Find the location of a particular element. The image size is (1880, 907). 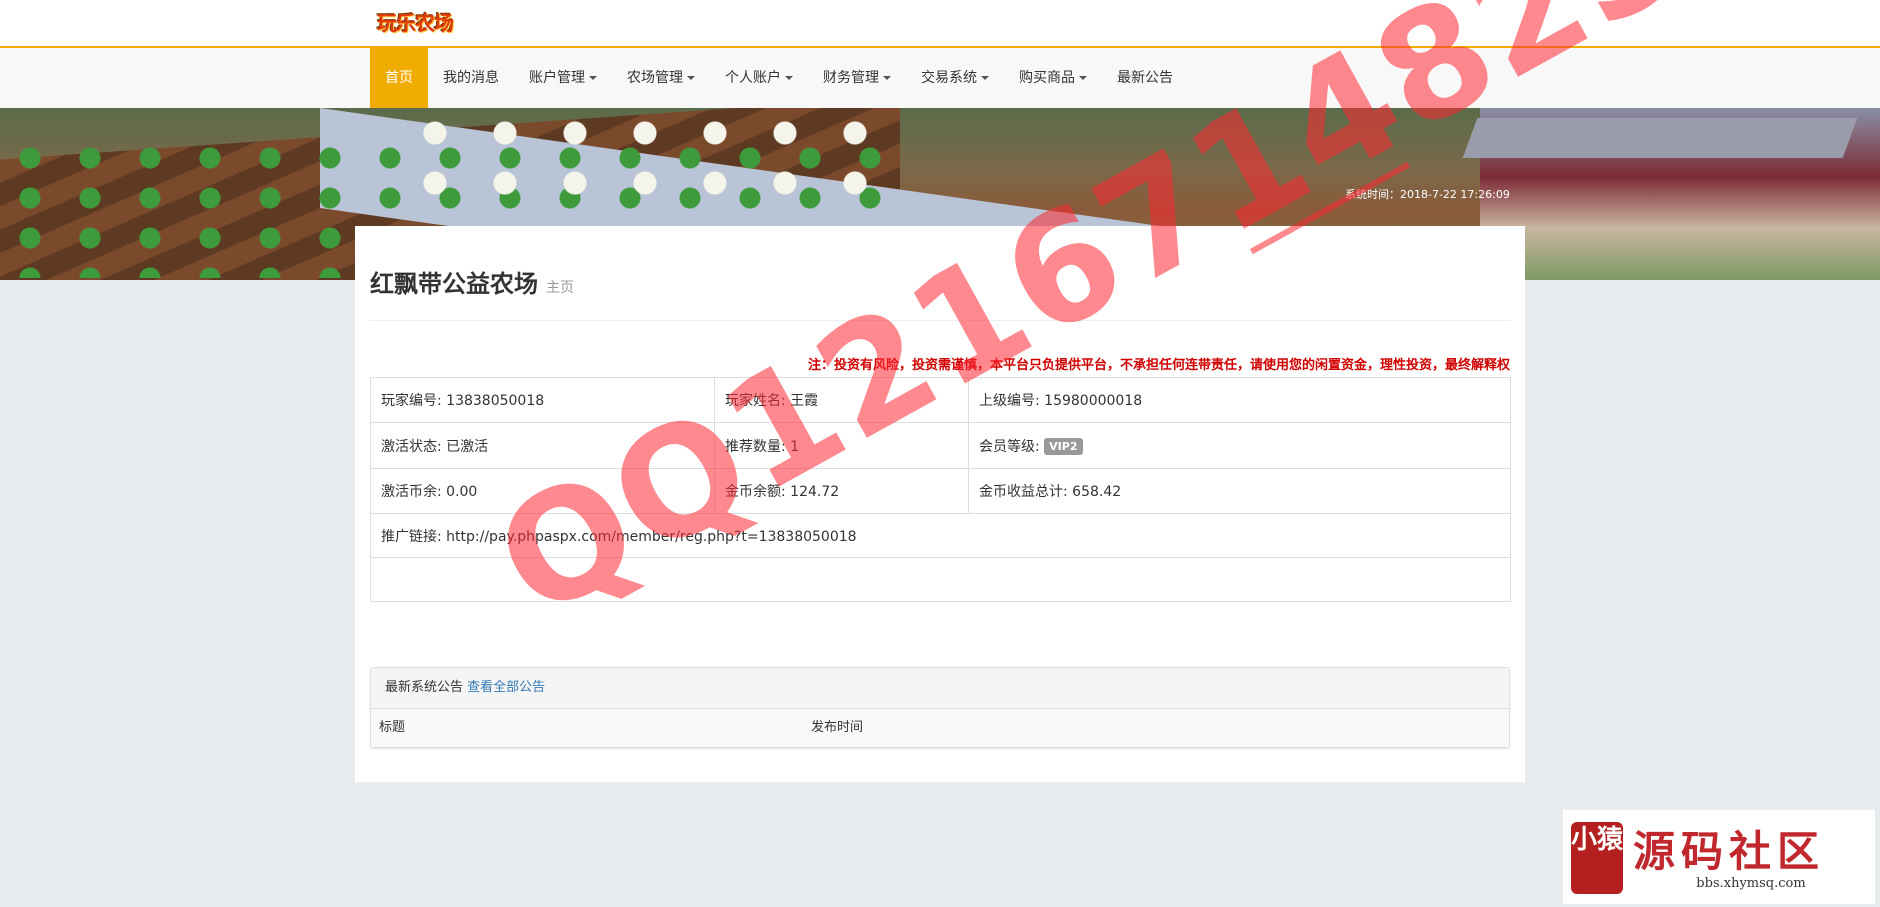

gold-balance-label: 金币余额: is located at coordinates (755, 492).